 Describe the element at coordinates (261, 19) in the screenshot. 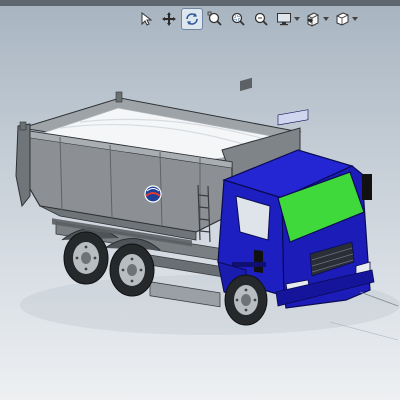

I see `zoom-in-out-icon` at that location.